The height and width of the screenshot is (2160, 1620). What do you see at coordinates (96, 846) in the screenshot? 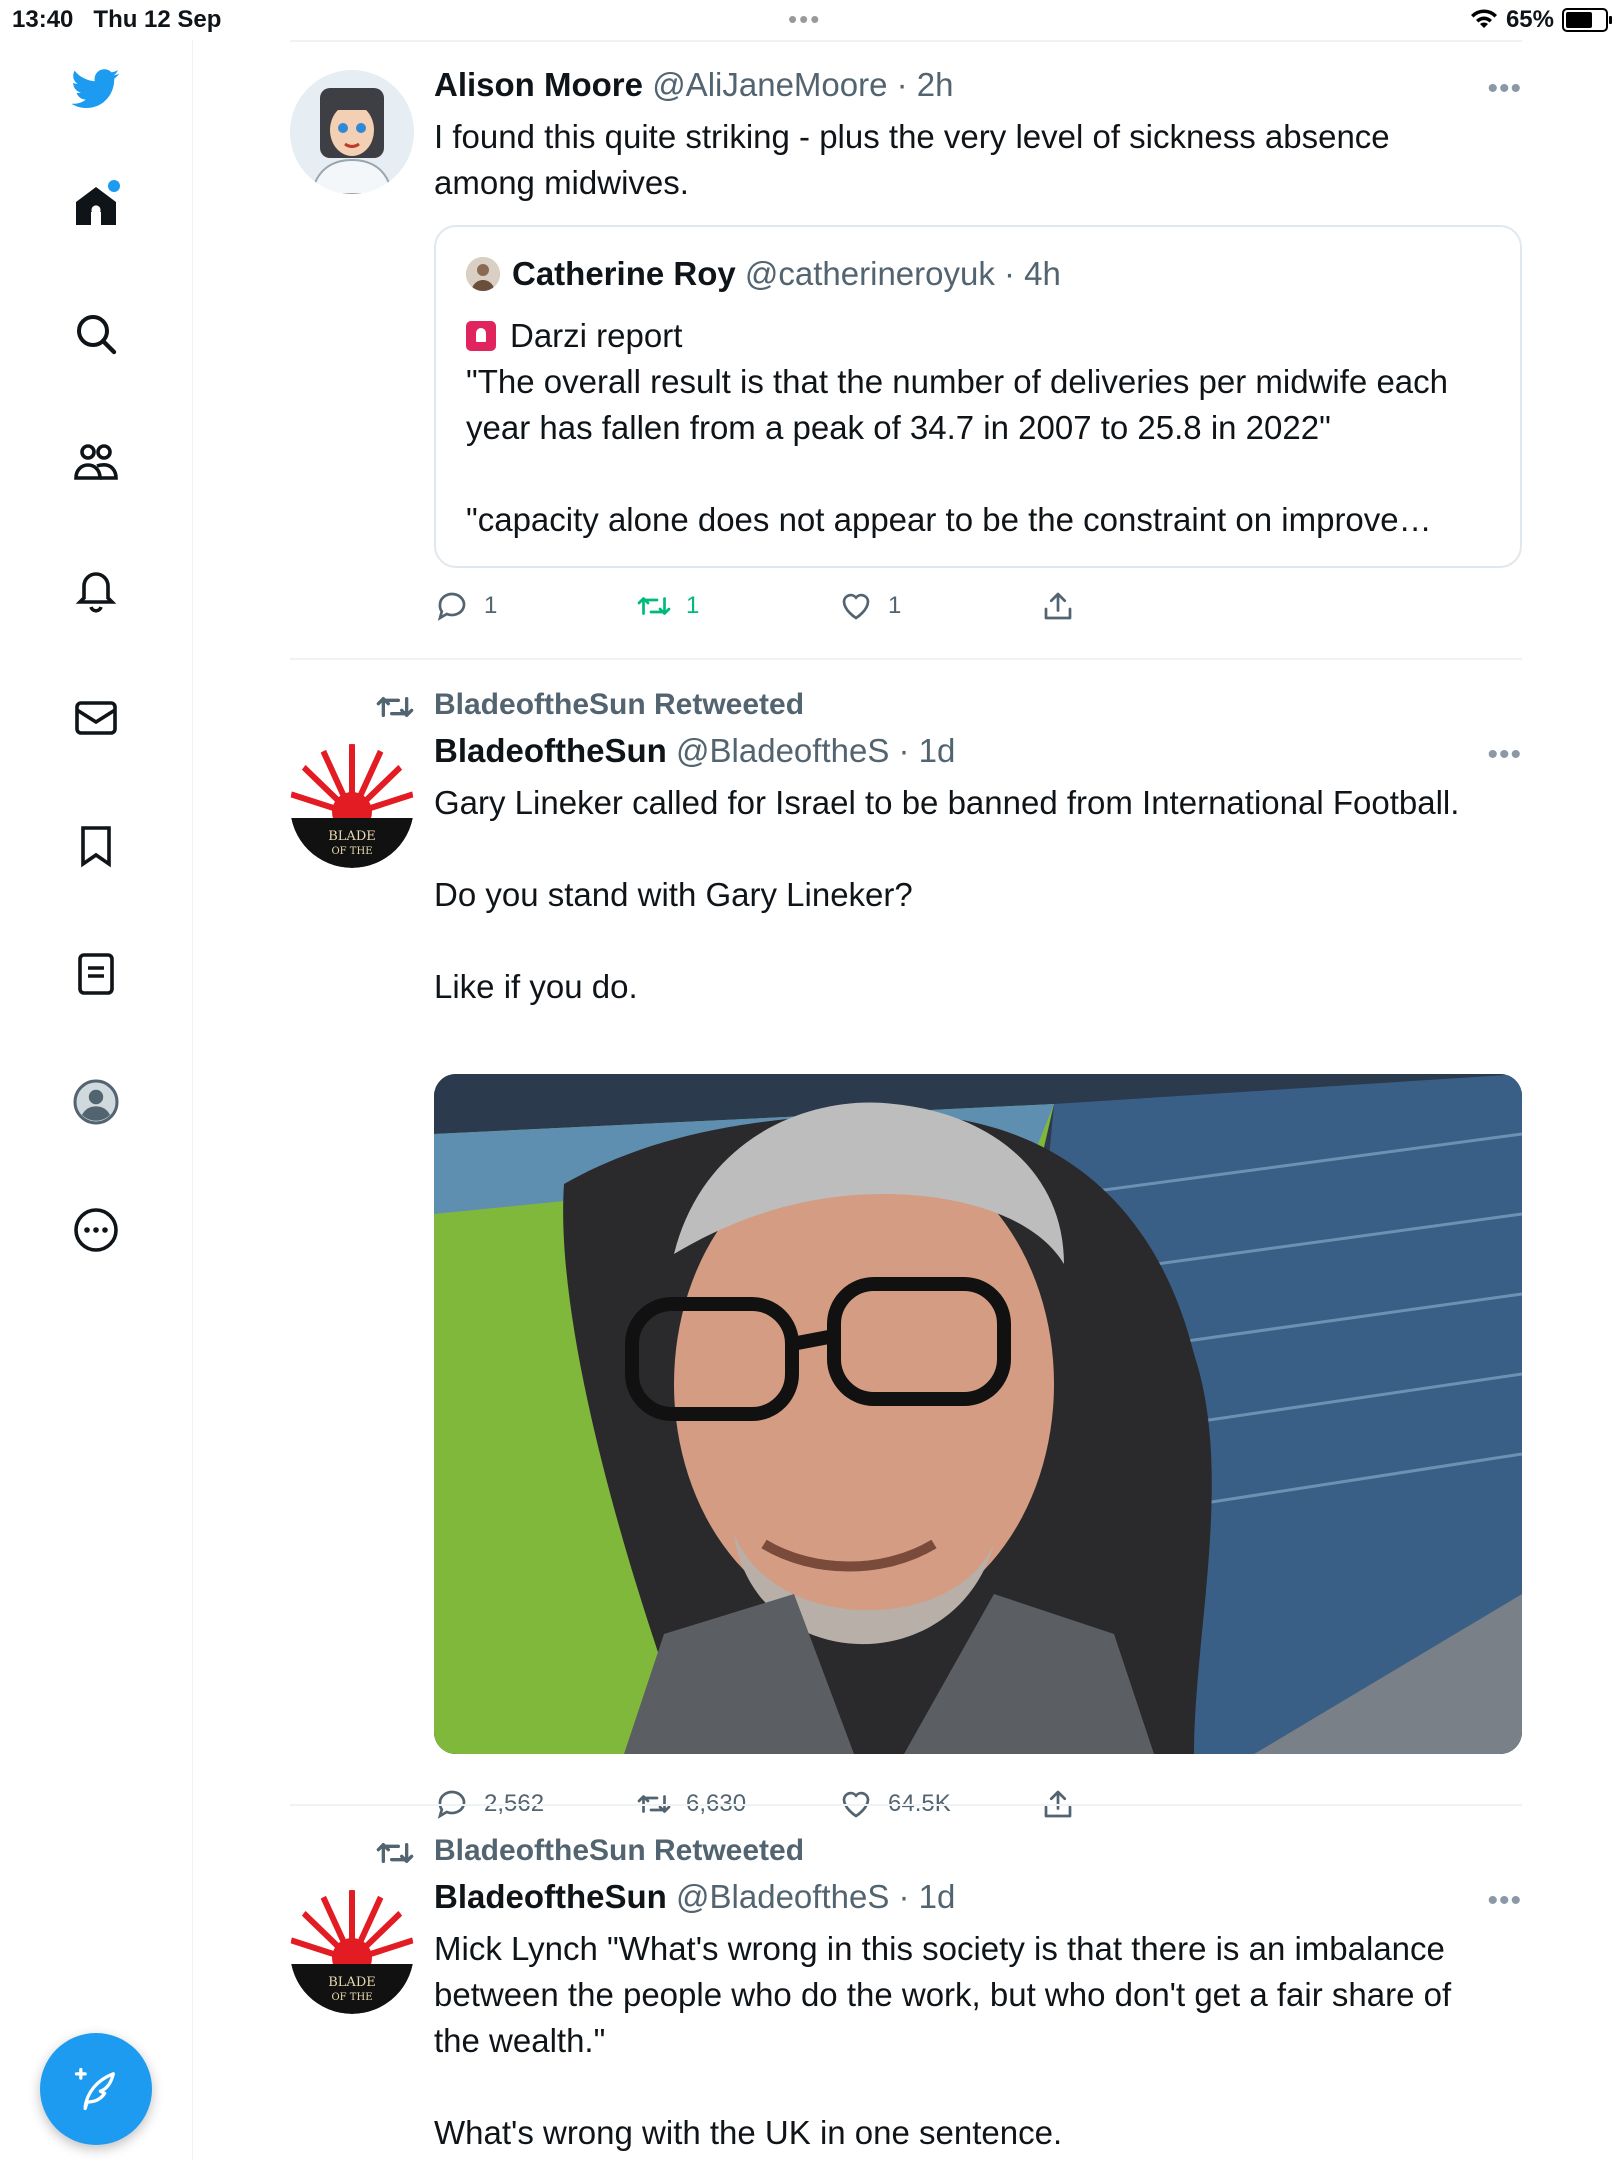
I see `bookmark-icon` at bounding box center [96, 846].